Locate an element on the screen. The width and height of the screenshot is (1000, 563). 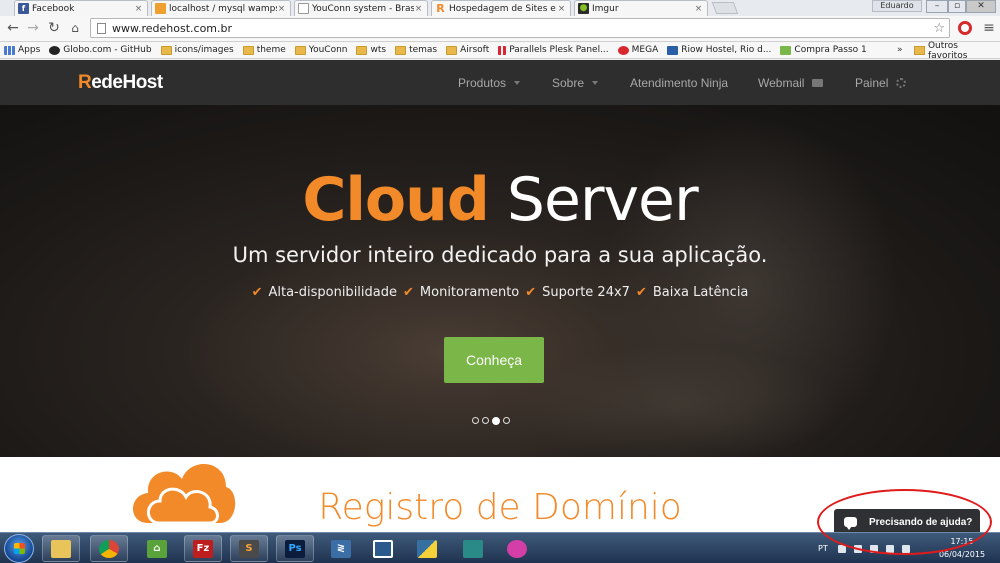
back-arrow-icon: ← is located at coordinates (13, 28).